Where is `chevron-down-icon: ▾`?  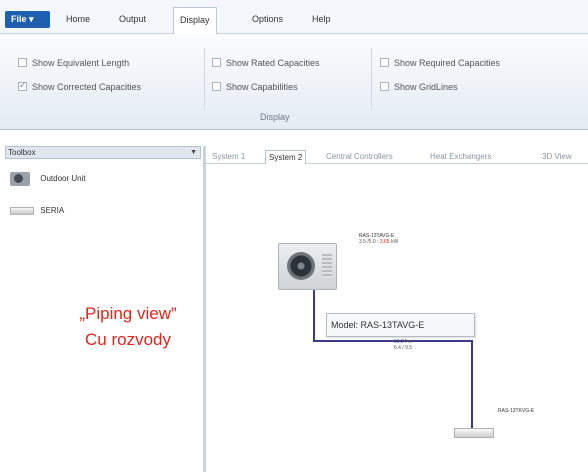
chevron-down-icon: ▾ is located at coordinates (31, 19).